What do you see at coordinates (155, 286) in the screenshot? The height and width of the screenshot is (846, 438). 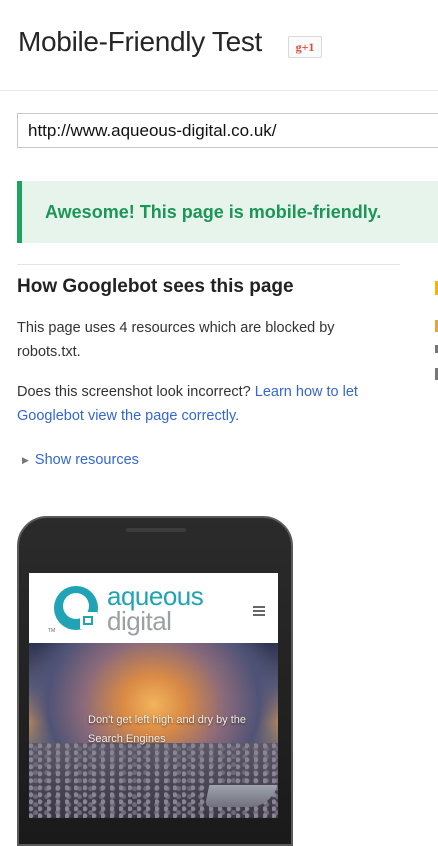 I see `googlebot-heading: How Googlebot sees this page` at bounding box center [155, 286].